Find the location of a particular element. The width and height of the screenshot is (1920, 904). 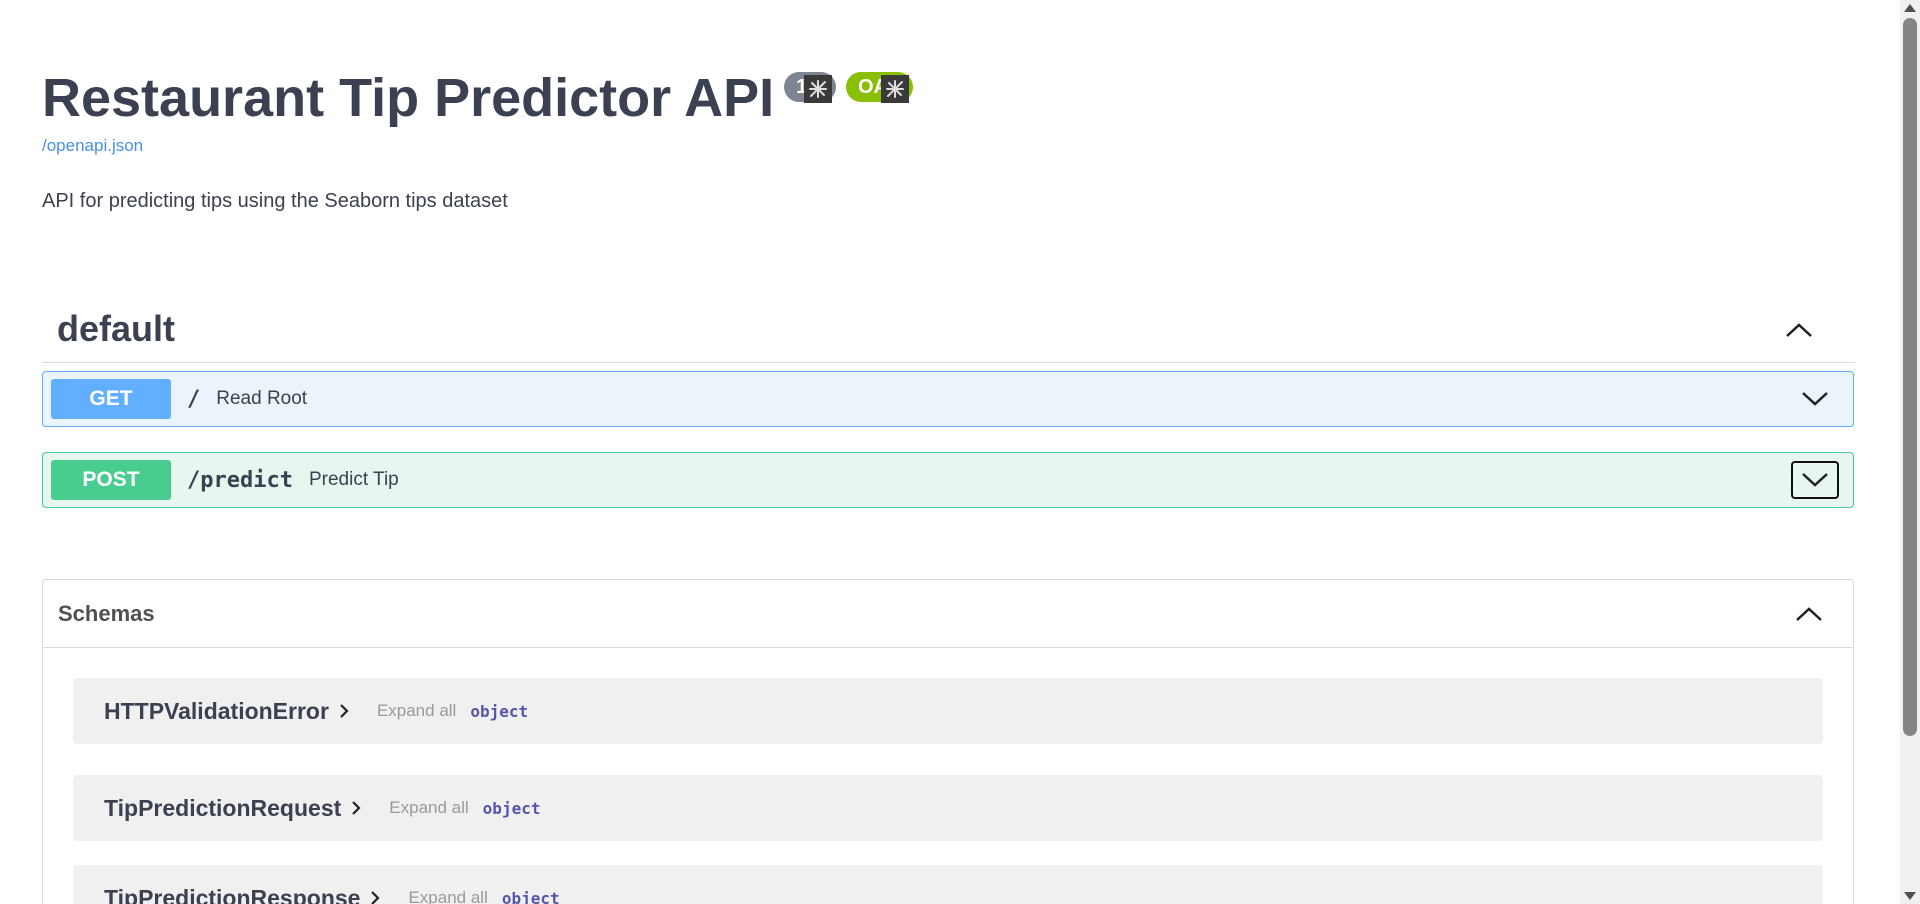

tag-section-header: default is located at coordinates (948, 329).